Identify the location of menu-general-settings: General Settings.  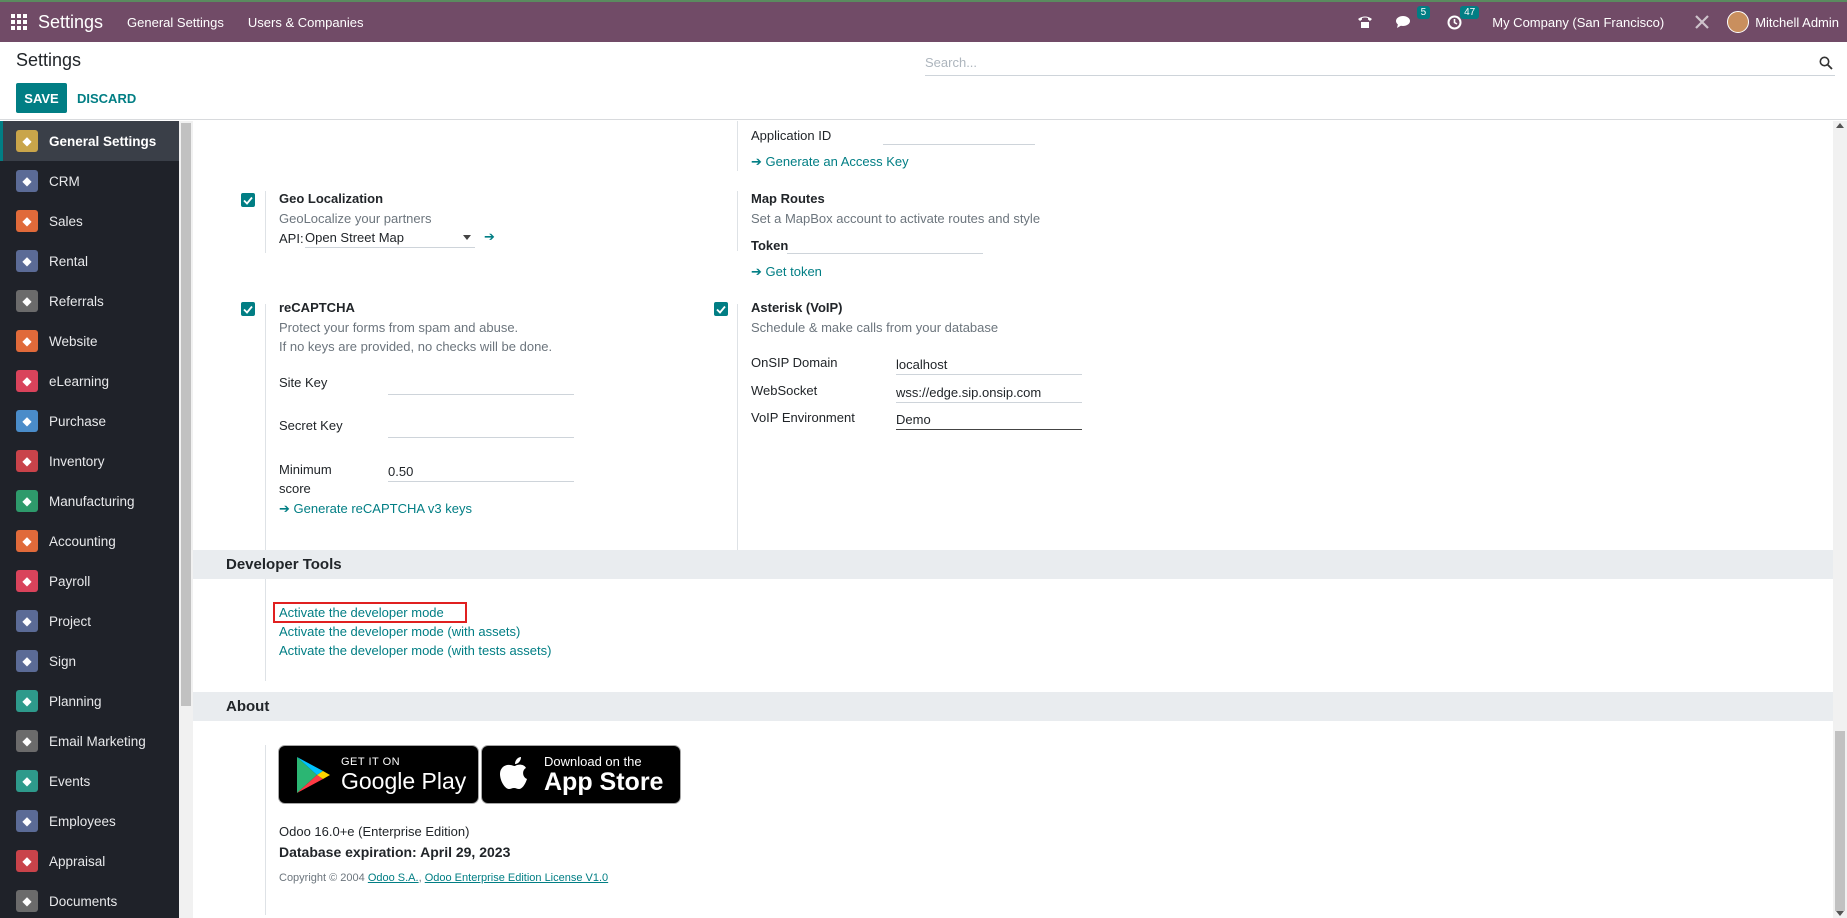
(175, 22).